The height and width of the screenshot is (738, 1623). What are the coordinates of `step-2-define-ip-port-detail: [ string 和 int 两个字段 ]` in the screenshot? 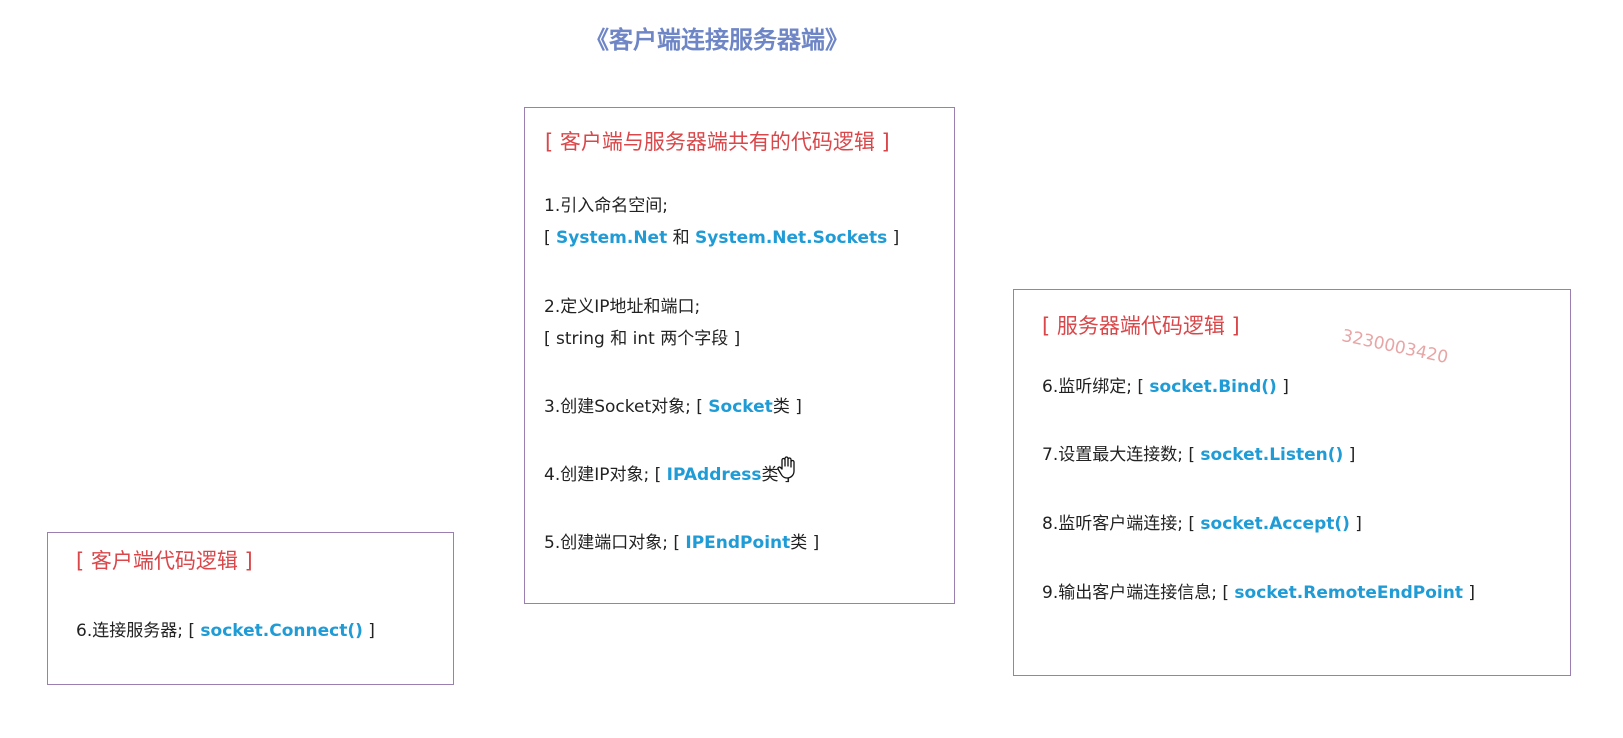 It's located at (642, 339).